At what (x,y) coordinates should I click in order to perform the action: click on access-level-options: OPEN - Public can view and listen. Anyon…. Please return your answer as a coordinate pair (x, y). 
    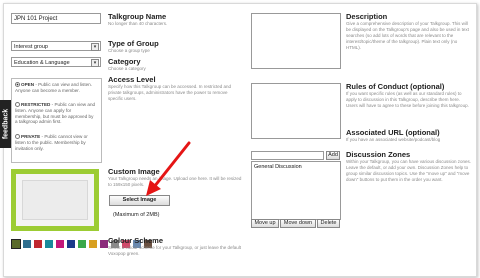
    Looking at the image, I should click on (56, 120).